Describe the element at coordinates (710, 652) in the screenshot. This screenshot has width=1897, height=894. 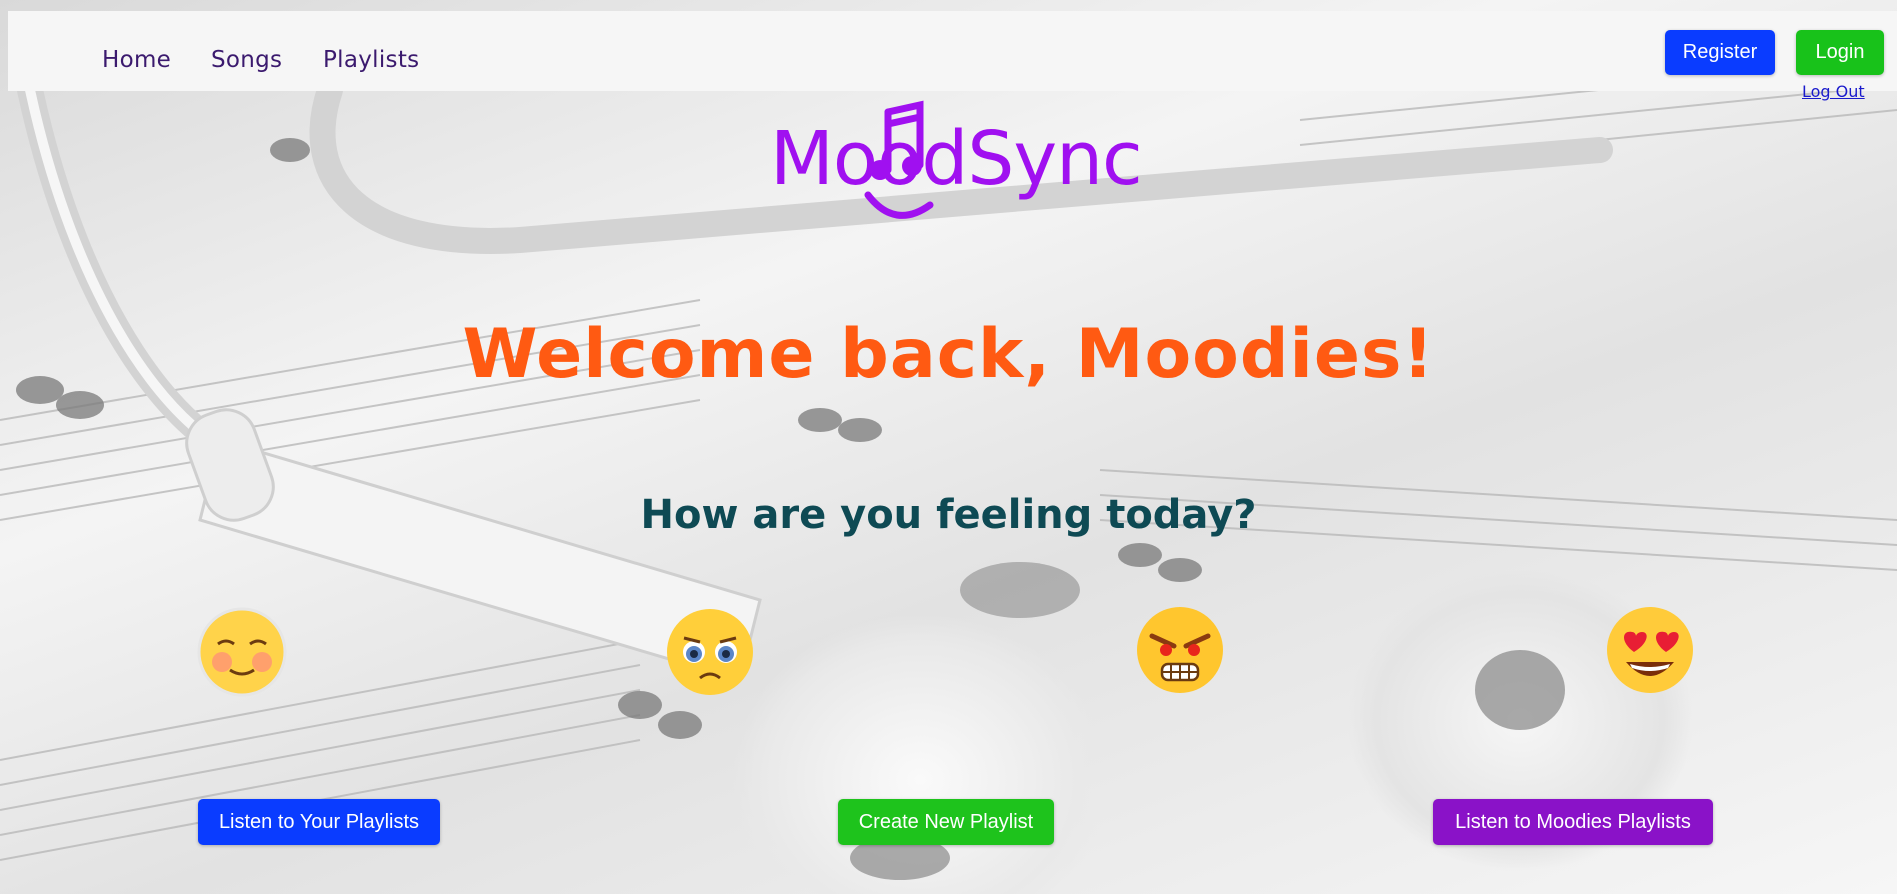
I see `pleading-face-icon` at that location.